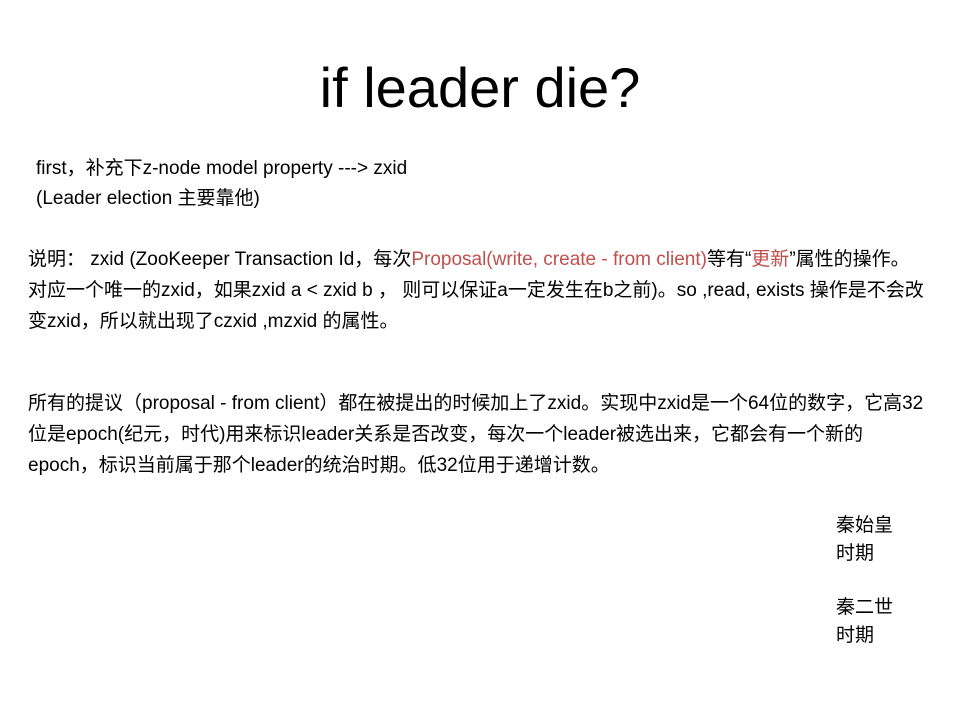 The width and height of the screenshot is (960, 720). I want to click on explanation-mid: 等有“, so click(729, 259).